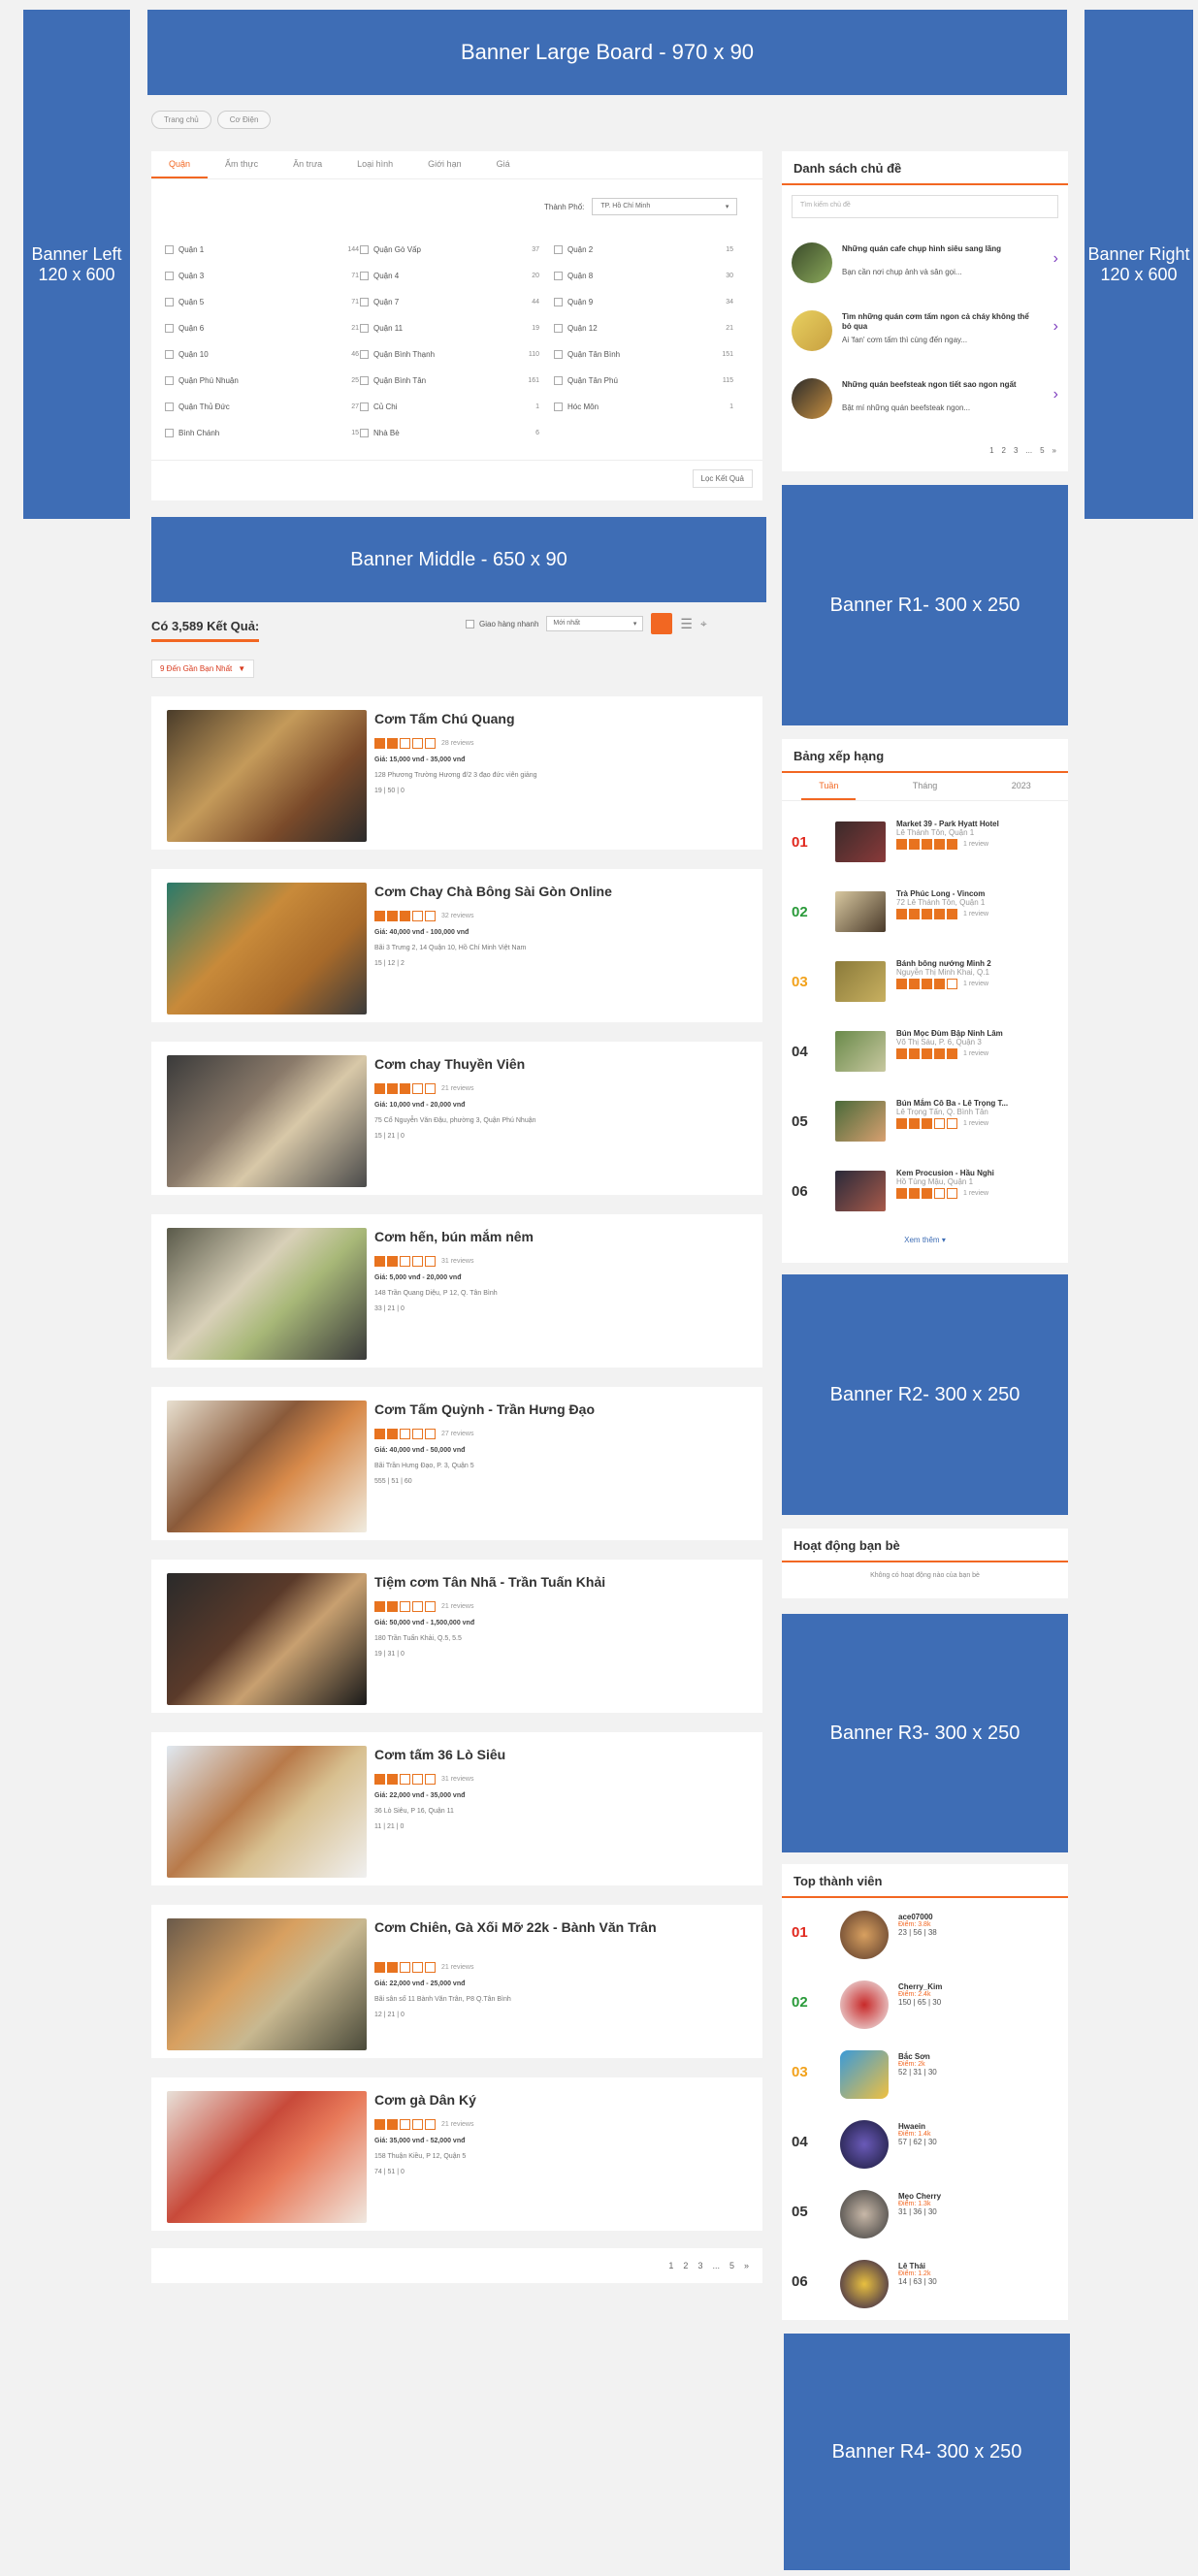 The width and height of the screenshot is (1198, 2576). I want to click on restaurant-title: Cơm Chay Chà Bông Sài Gòn Online, so click(535, 891).